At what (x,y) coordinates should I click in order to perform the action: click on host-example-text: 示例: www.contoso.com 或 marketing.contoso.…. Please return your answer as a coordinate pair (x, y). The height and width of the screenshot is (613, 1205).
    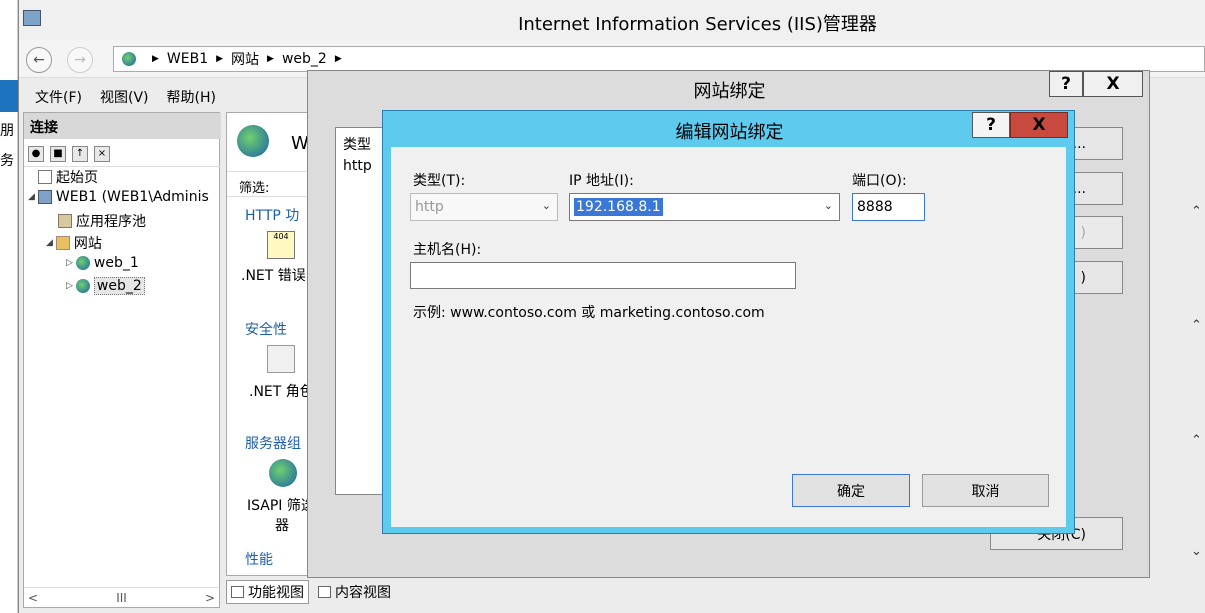
    Looking at the image, I should click on (589, 313).